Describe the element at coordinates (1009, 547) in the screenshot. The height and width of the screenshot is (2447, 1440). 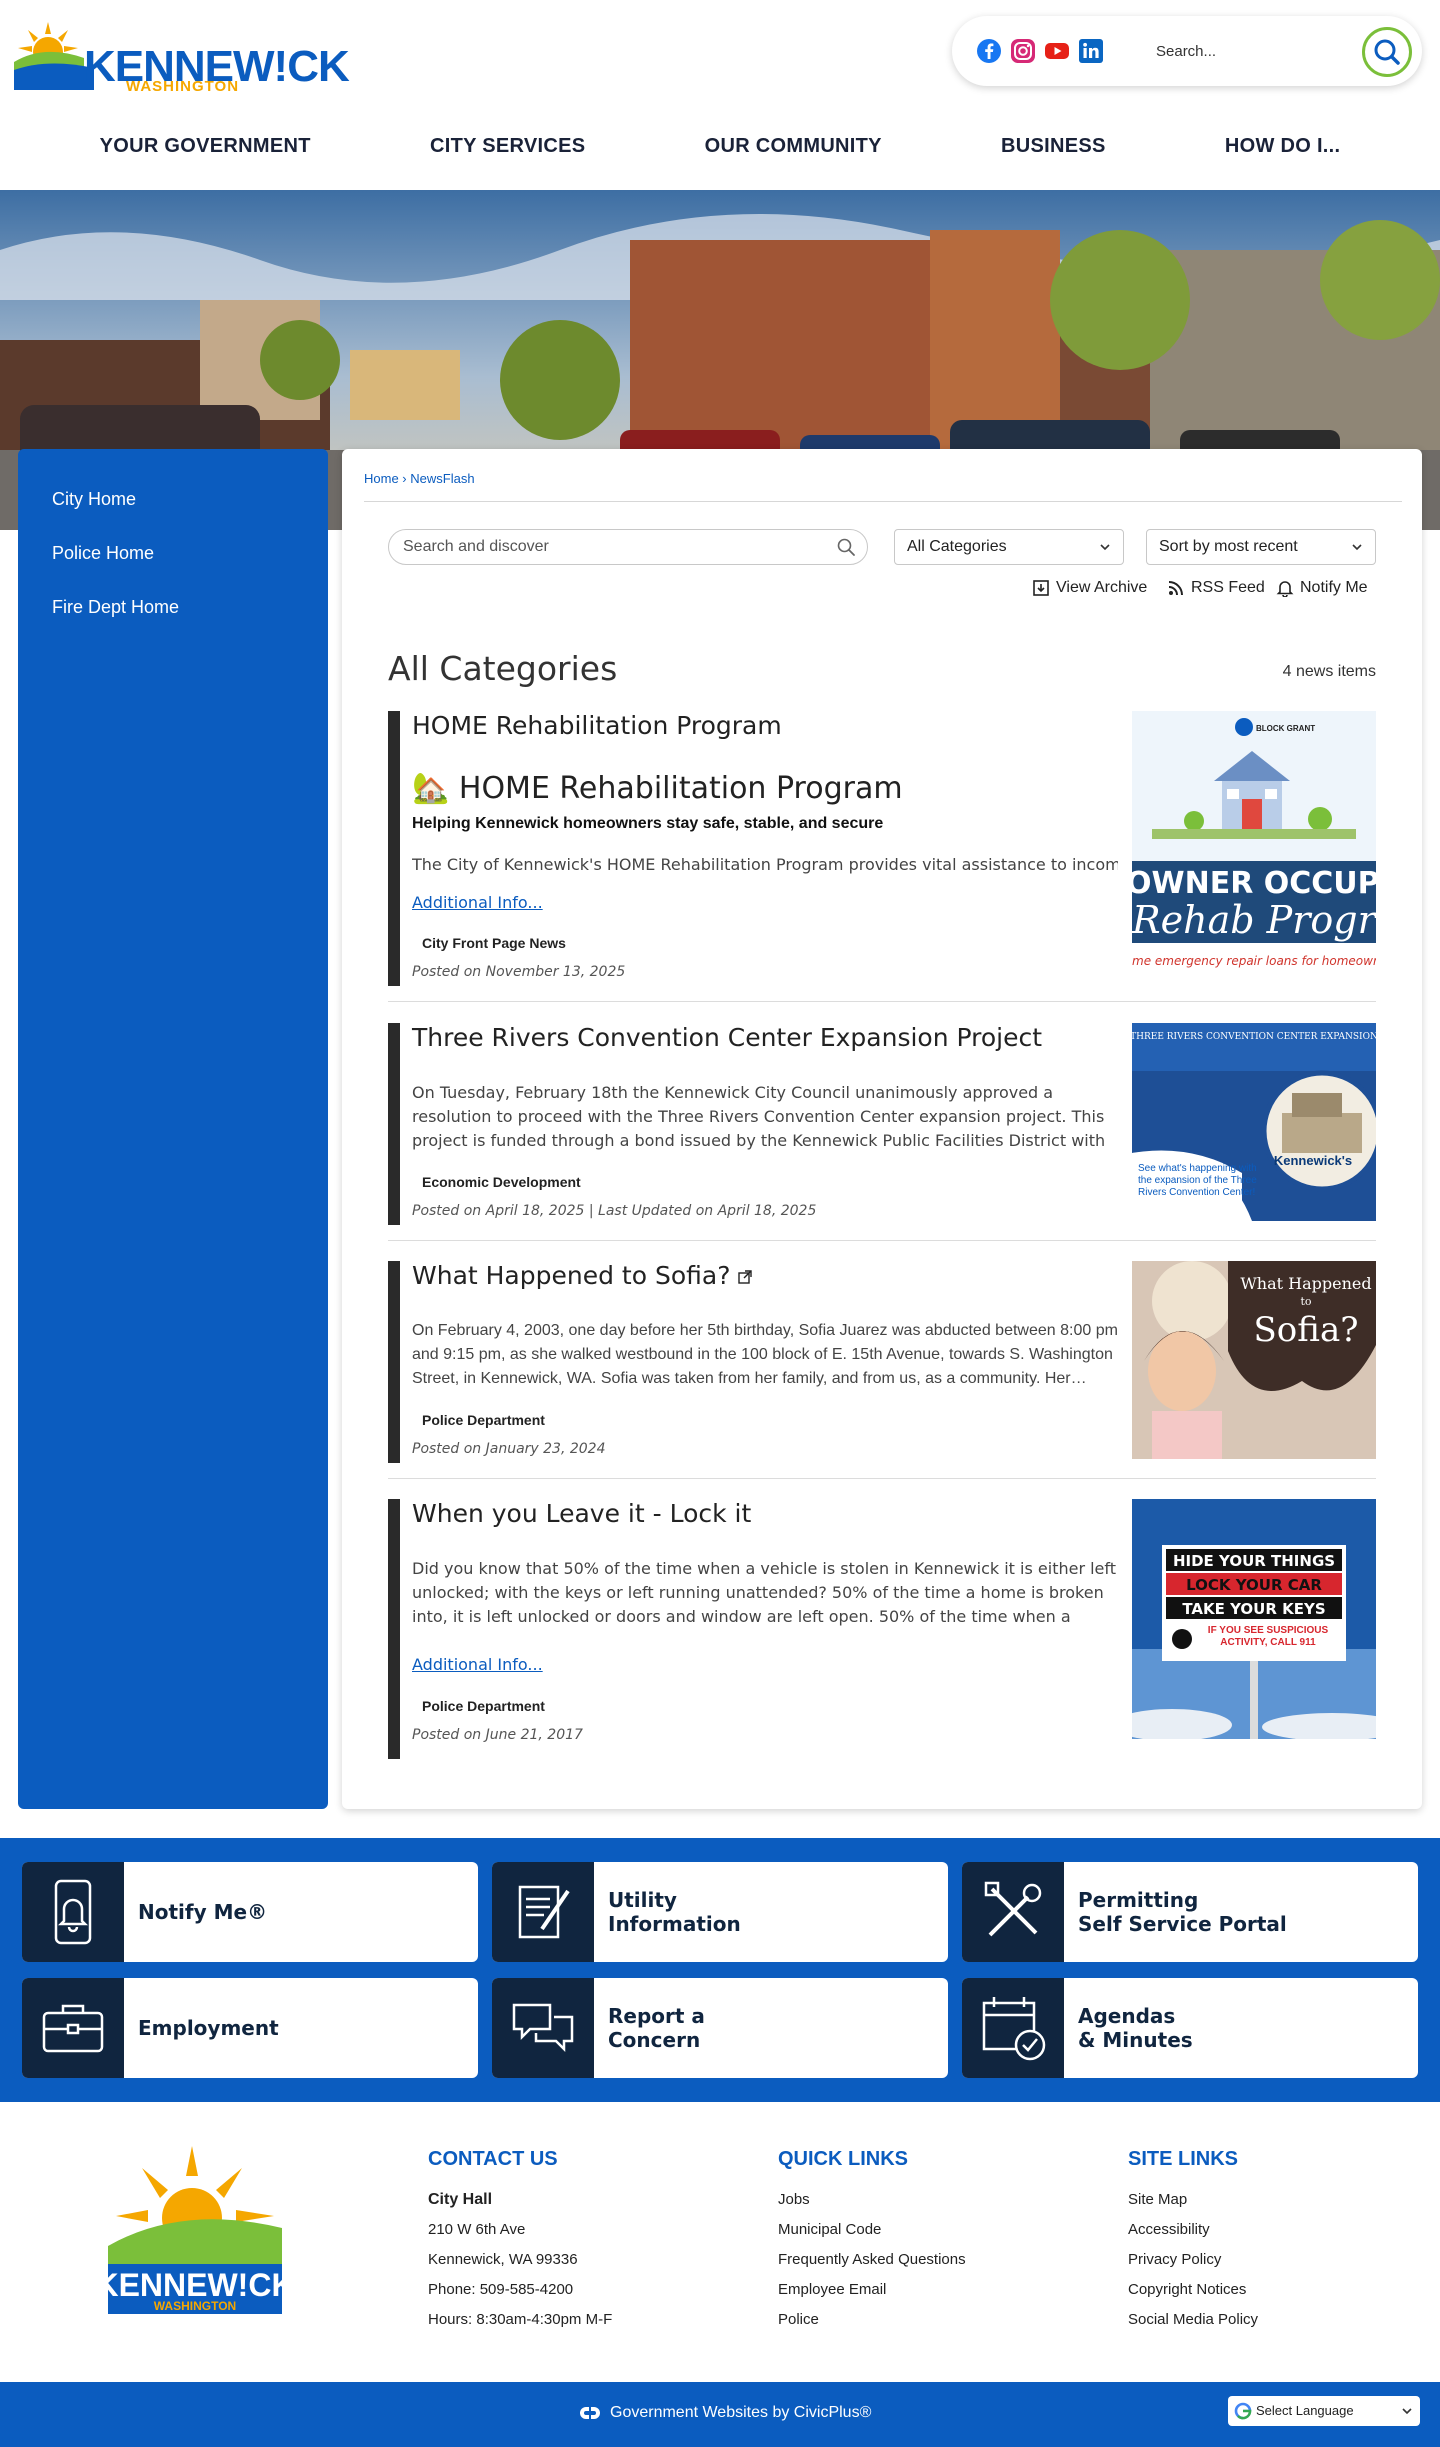
I see `category-select: All Categories` at that location.